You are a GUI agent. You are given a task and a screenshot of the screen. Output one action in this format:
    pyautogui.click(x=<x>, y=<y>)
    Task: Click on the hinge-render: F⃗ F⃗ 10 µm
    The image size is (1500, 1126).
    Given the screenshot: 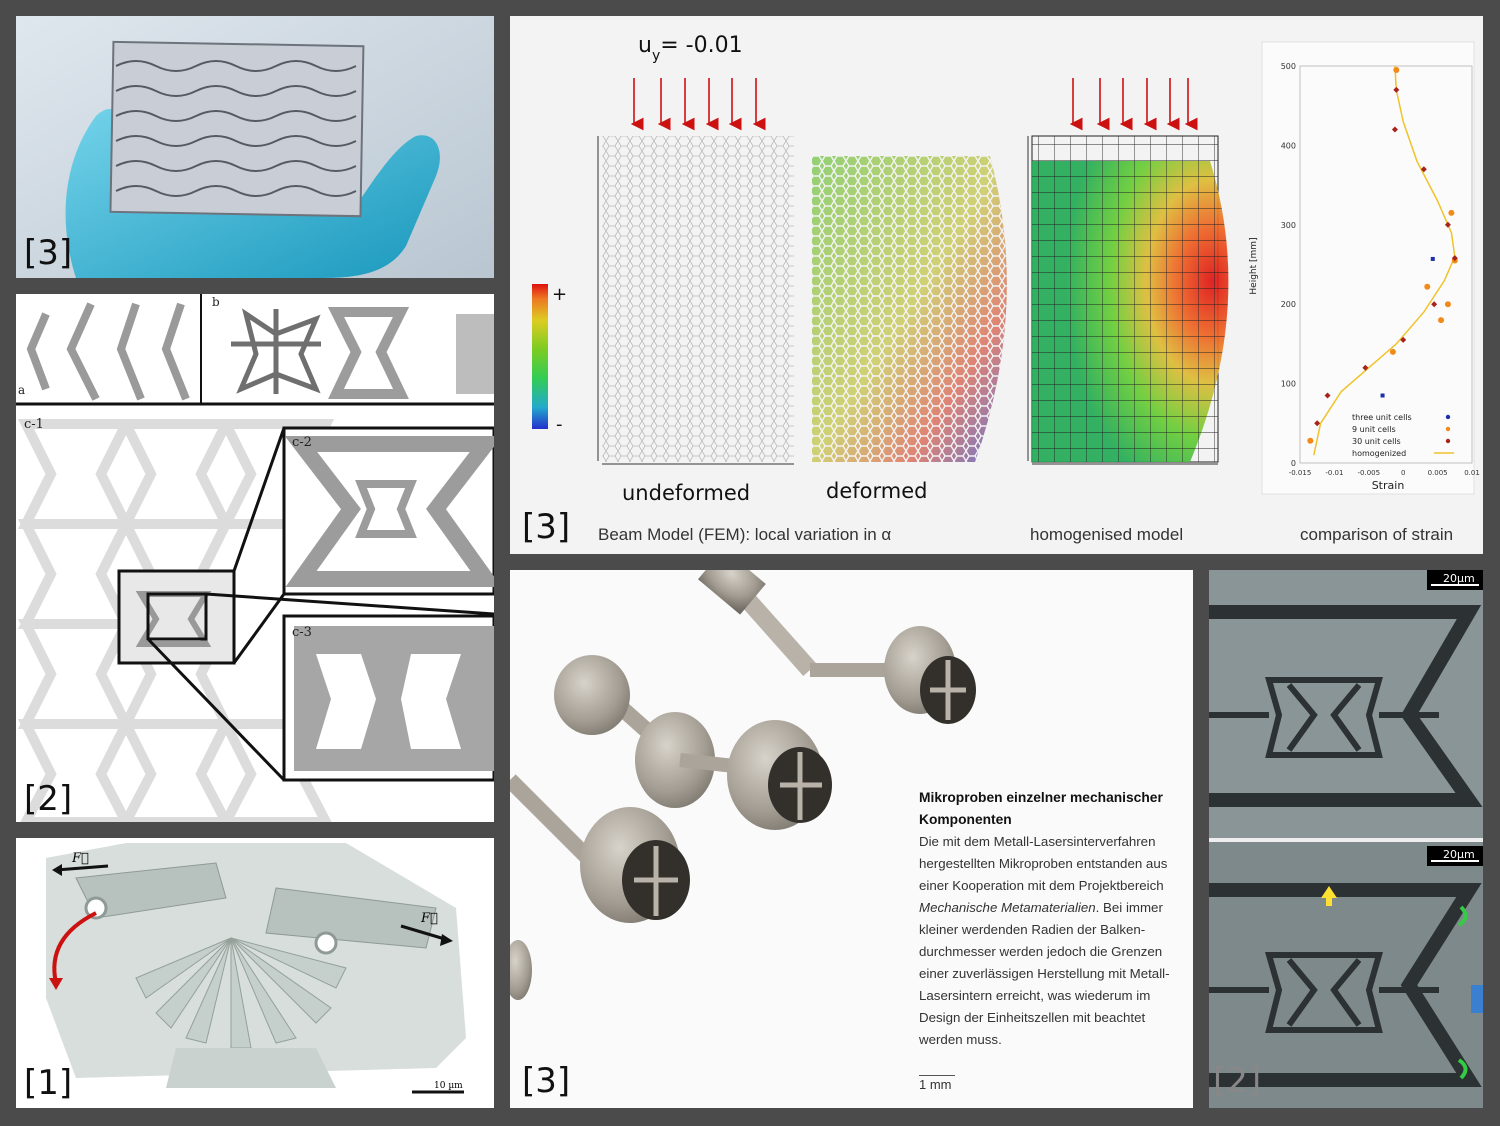 What is the action you would take?
    pyautogui.click(x=256, y=968)
    